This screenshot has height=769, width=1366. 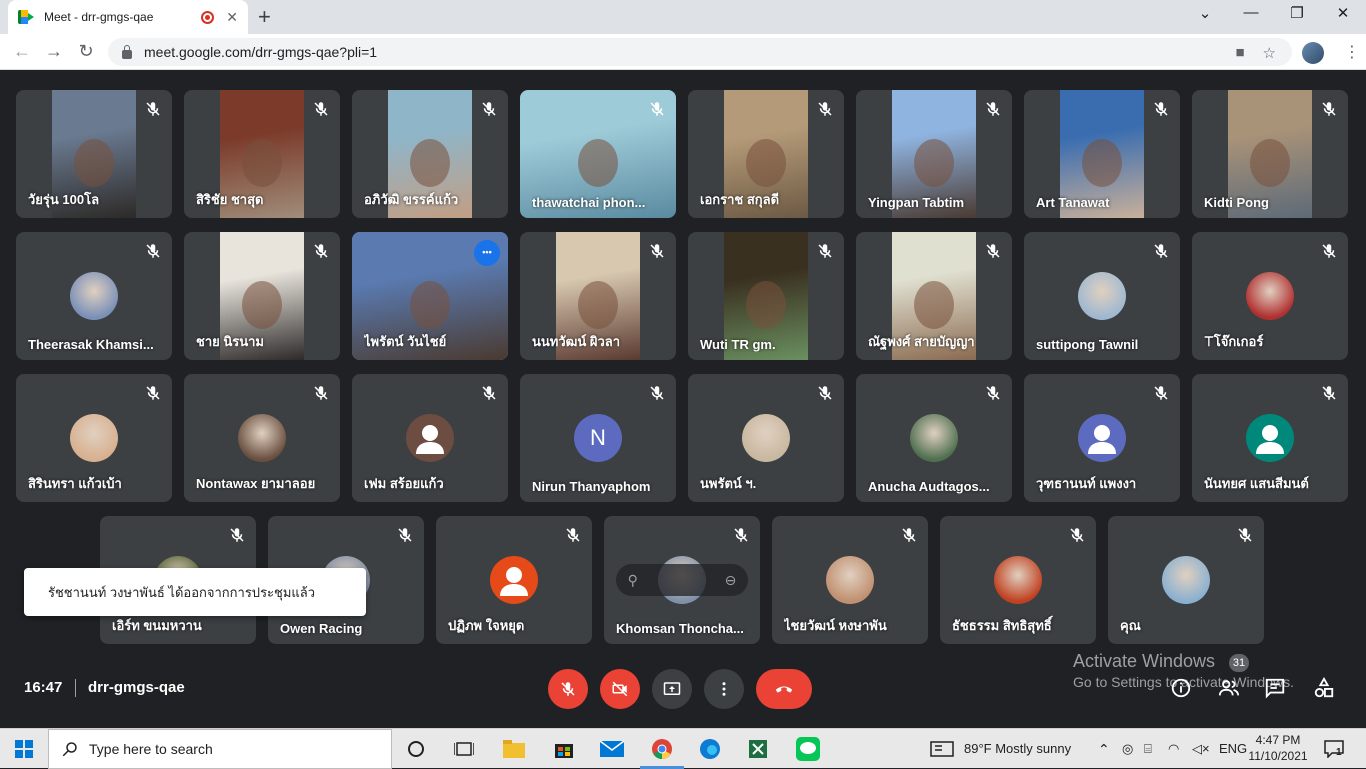 What do you see at coordinates (1205, 13) in the screenshot?
I see `tab-search-icon: ⌄` at bounding box center [1205, 13].